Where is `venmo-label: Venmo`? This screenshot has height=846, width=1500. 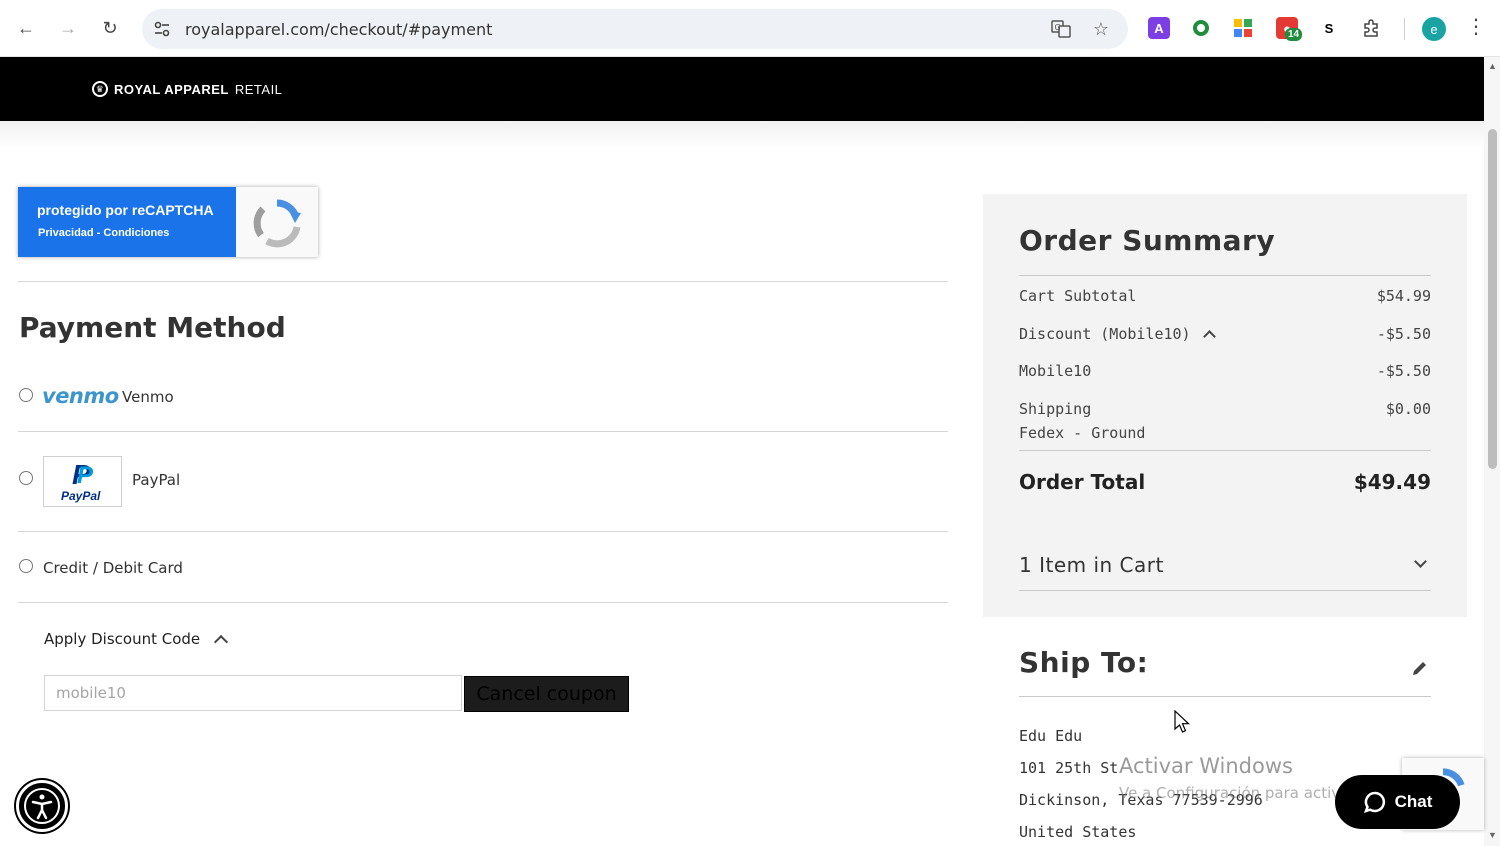 venmo-label: Venmo is located at coordinates (148, 397).